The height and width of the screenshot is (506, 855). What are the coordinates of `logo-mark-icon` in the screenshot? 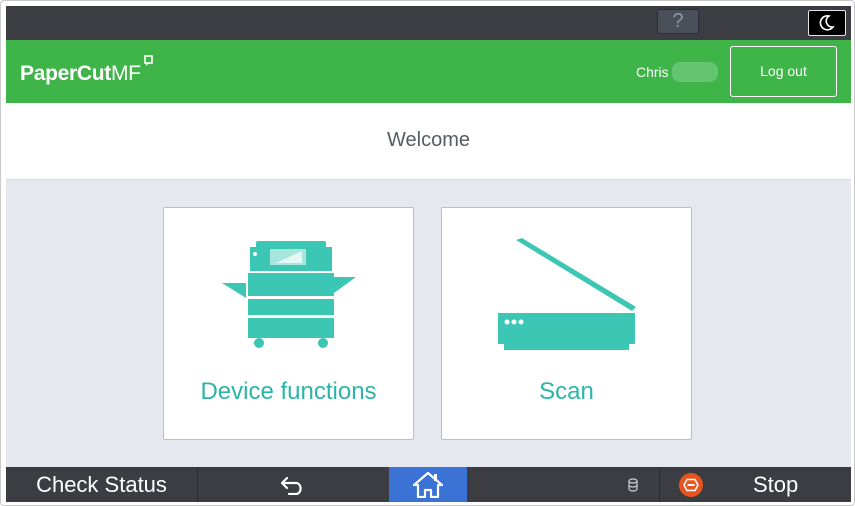 It's located at (148, 60).